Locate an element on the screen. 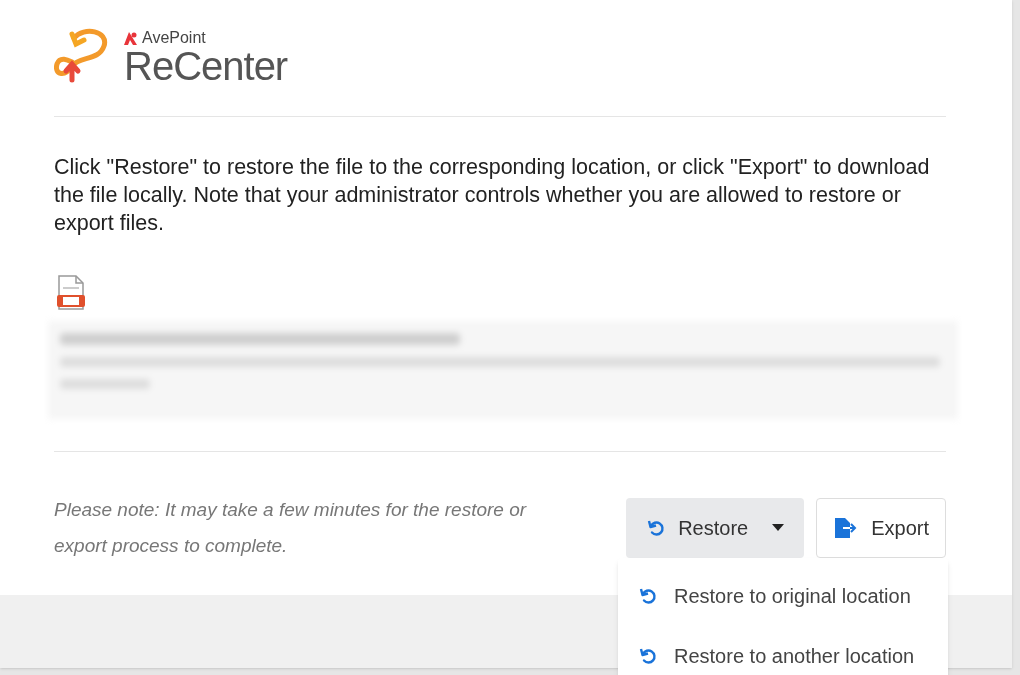 This screenshot has height=675, width=1020. presentation-file-icon is located at coordinates (71, 293).